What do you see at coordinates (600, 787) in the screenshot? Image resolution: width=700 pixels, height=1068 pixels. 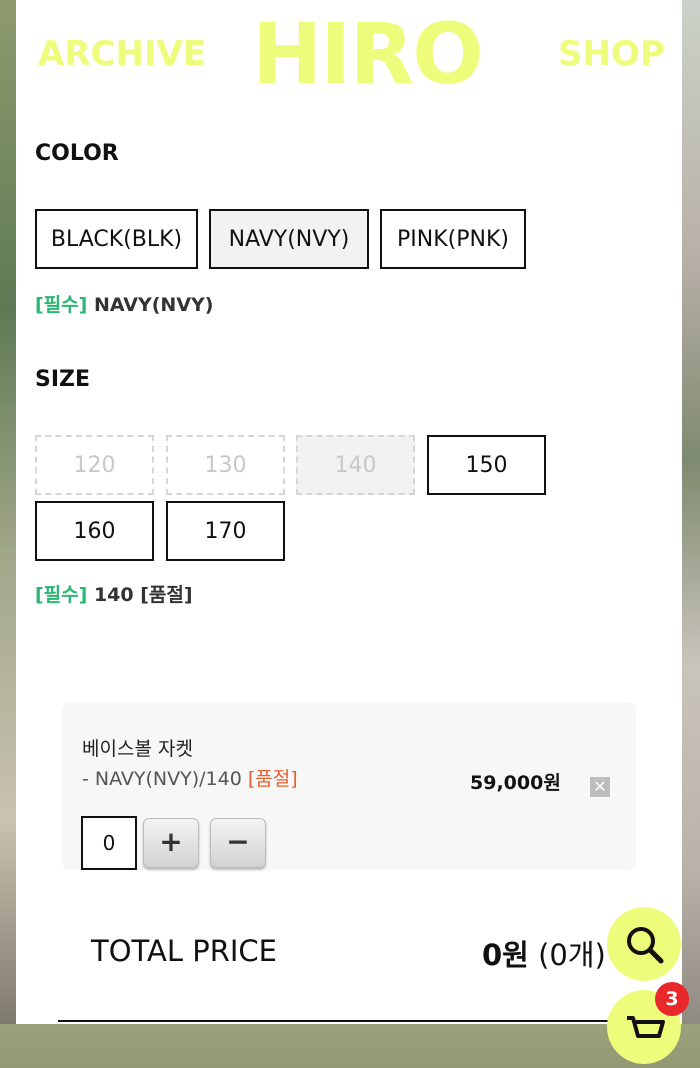 I see `remove-item-icon: ✕` at bounding box center [600, 787].